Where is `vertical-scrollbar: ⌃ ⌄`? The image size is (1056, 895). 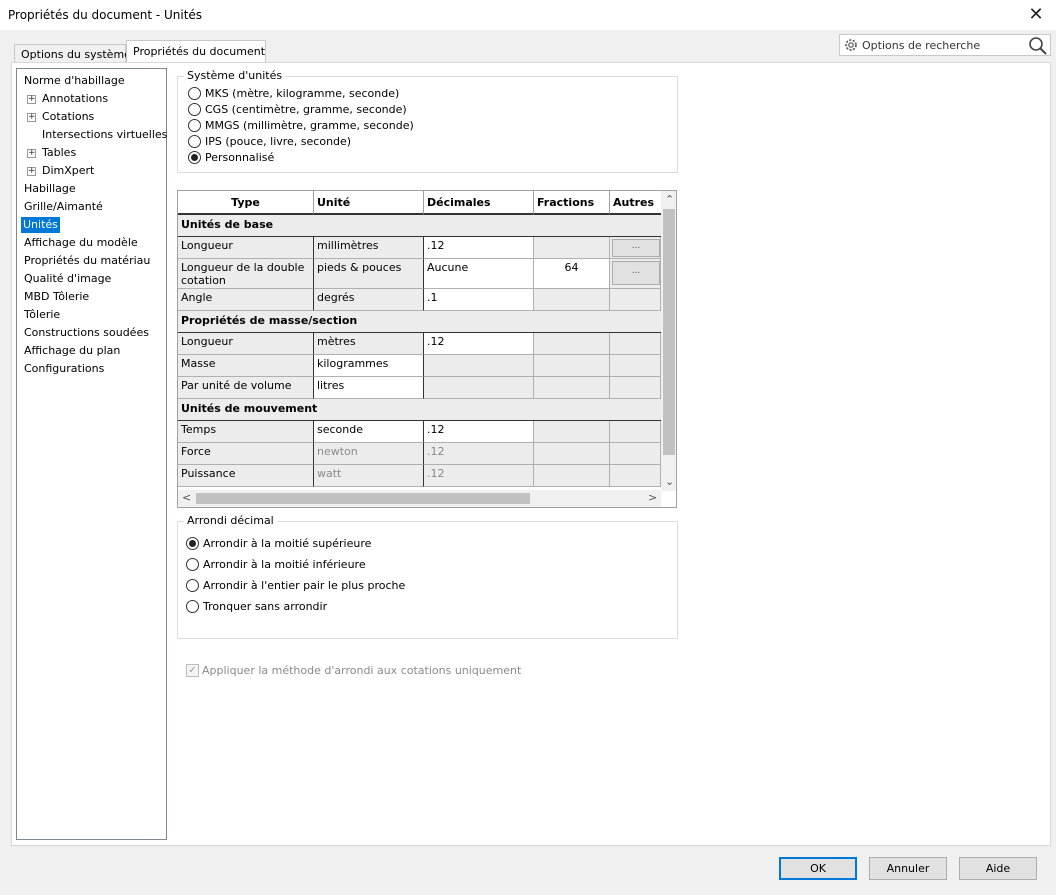 vertical-scrollbar: ⌃ ⌄ is located at coordinates (668, 341).